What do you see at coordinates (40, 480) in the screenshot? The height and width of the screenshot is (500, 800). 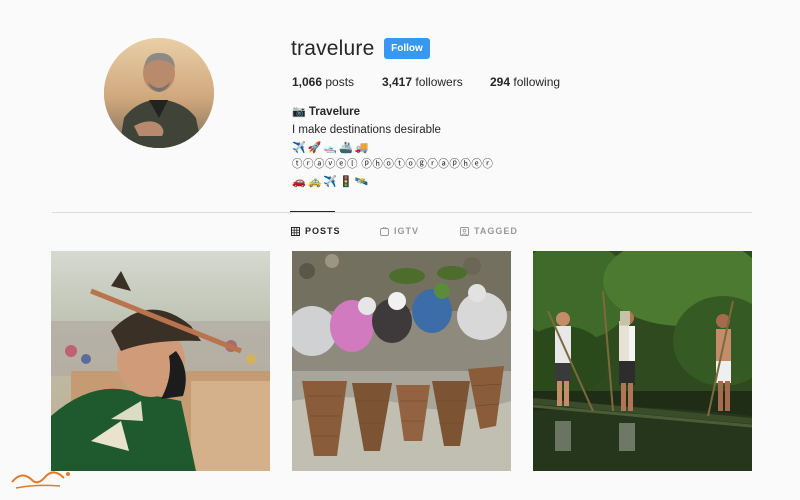 I see `watermark-logo` at bounding box center [40, 480].